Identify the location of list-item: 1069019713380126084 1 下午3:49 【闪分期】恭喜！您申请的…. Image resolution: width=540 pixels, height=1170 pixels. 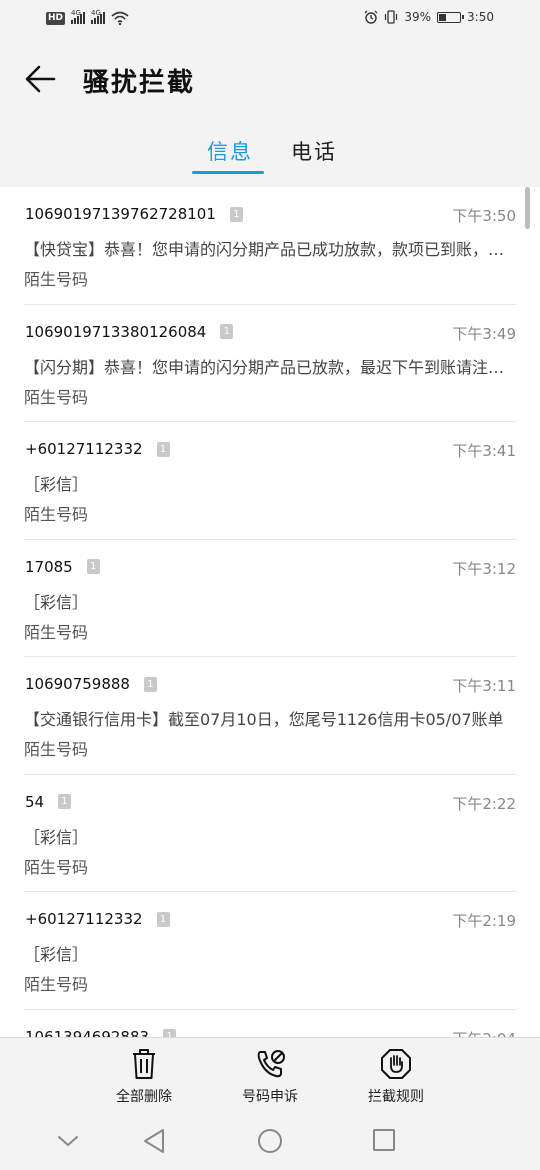
(270, 363).